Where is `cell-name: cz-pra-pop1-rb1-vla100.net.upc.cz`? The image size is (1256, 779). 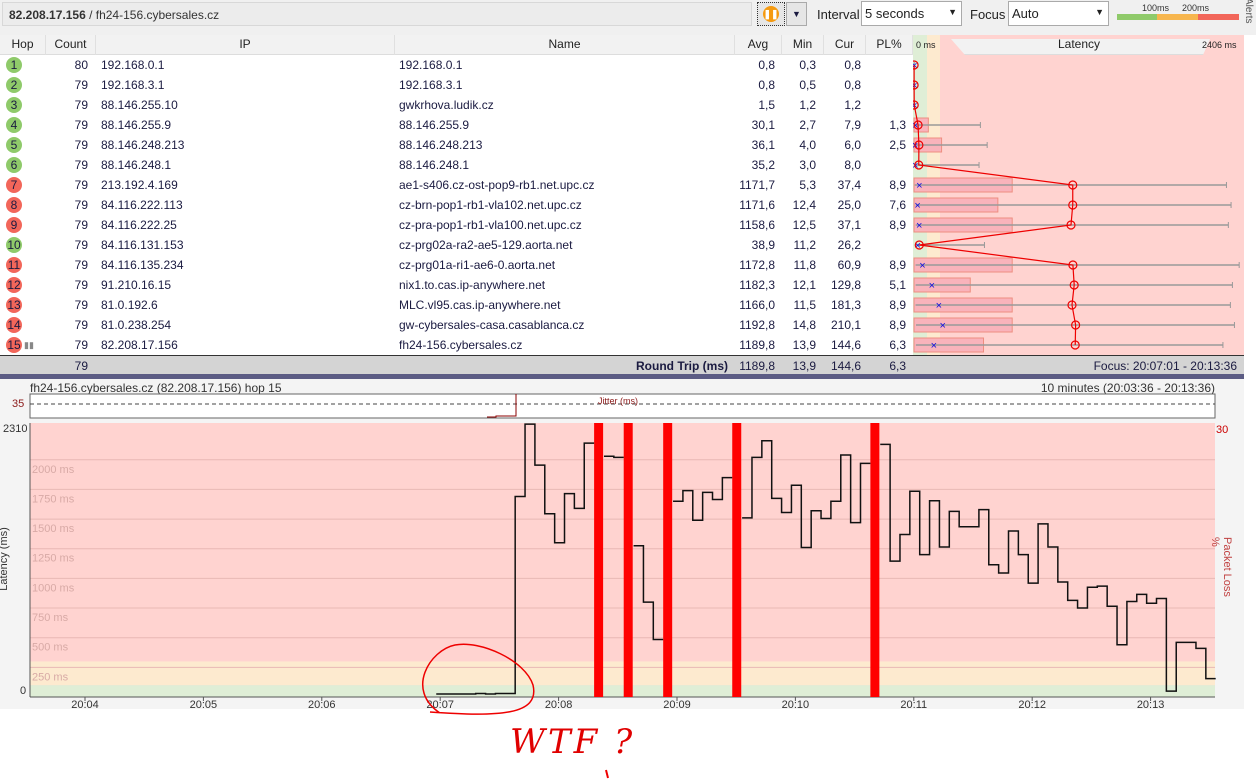
cell-name: cz-pra-pop1-rb1-vla100.net.upc.cz is located at coordinates (490, 225).